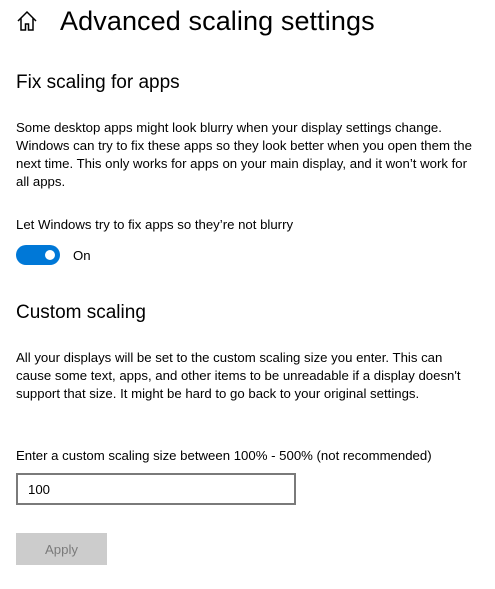 The width and height of the screenshot is (495, 589). I want to click on page-title: Advanced scaling settings, so click(217, 20).